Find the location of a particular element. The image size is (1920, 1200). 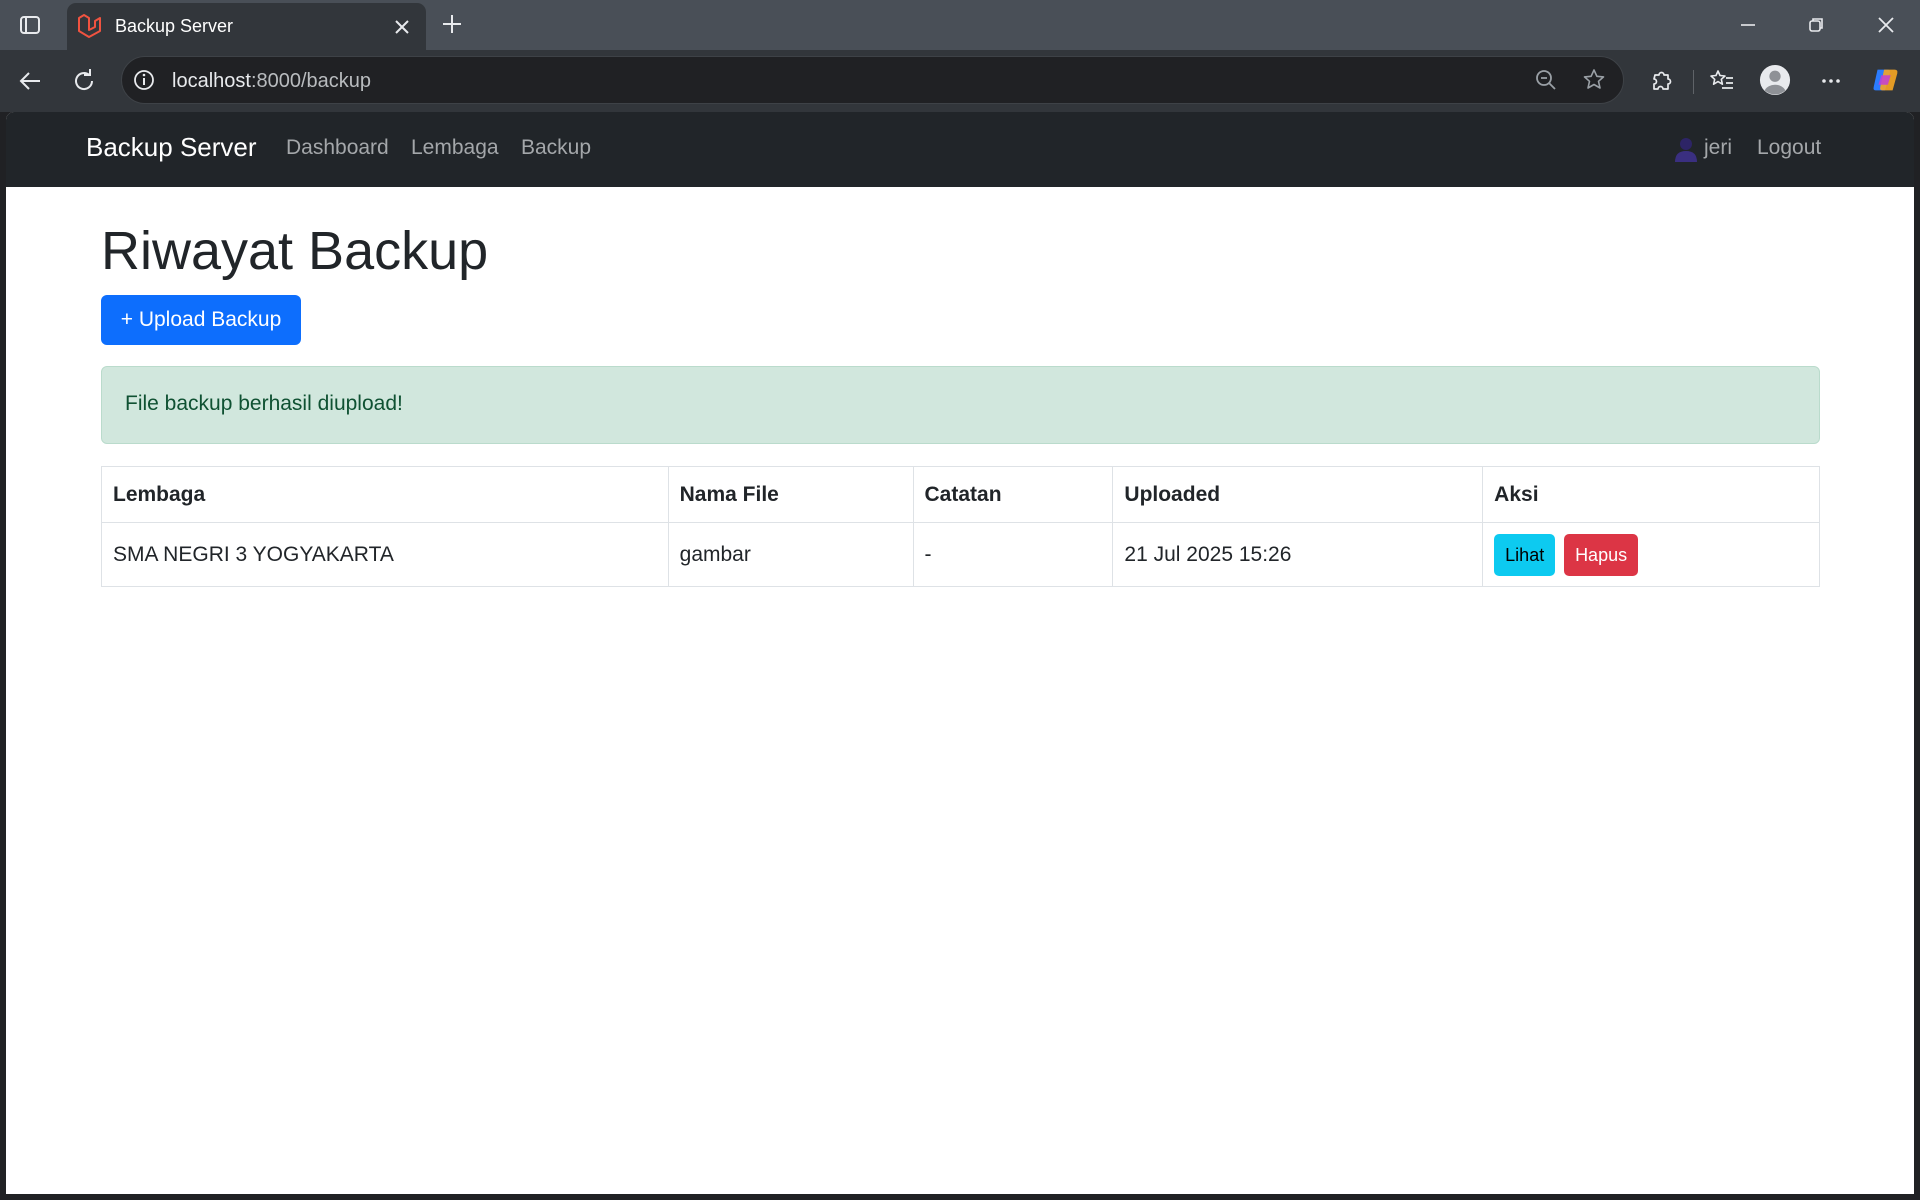

browser-tab: Backup Server is located at coordinates (246, 26).